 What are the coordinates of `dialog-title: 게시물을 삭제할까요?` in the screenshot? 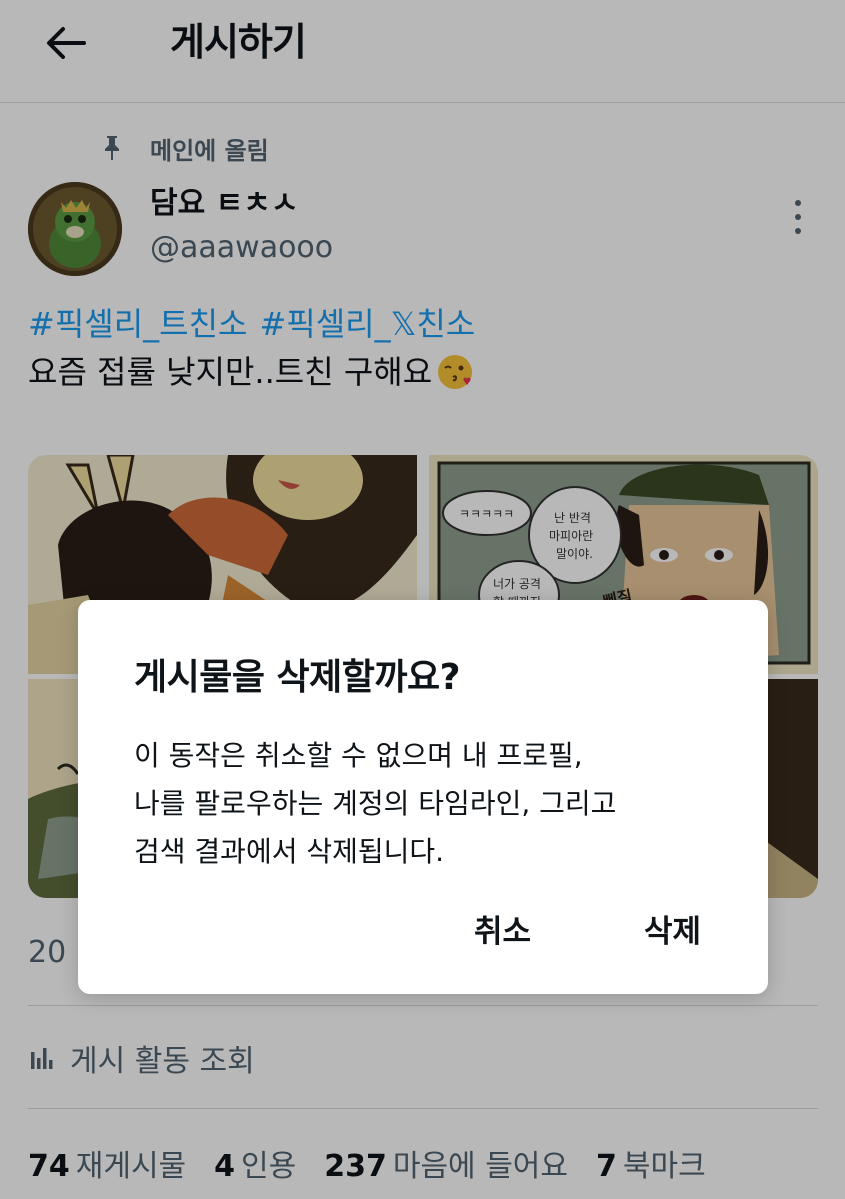 It's located at (297, 677).